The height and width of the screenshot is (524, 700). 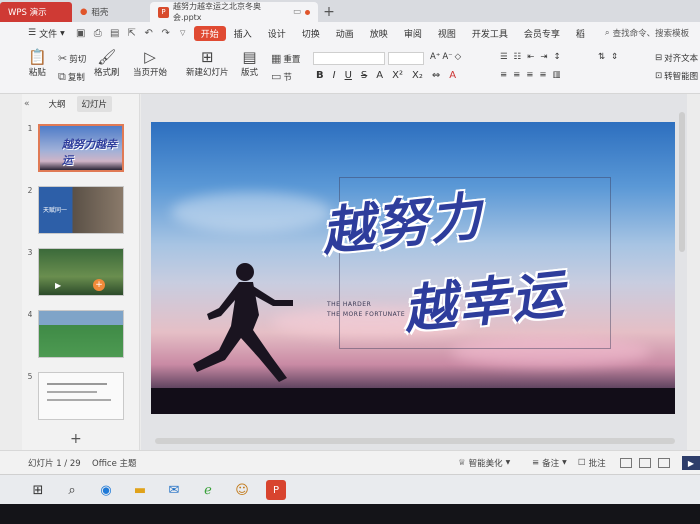 I want to click on distribute-icon: ▥, so click(x=557, y=75).